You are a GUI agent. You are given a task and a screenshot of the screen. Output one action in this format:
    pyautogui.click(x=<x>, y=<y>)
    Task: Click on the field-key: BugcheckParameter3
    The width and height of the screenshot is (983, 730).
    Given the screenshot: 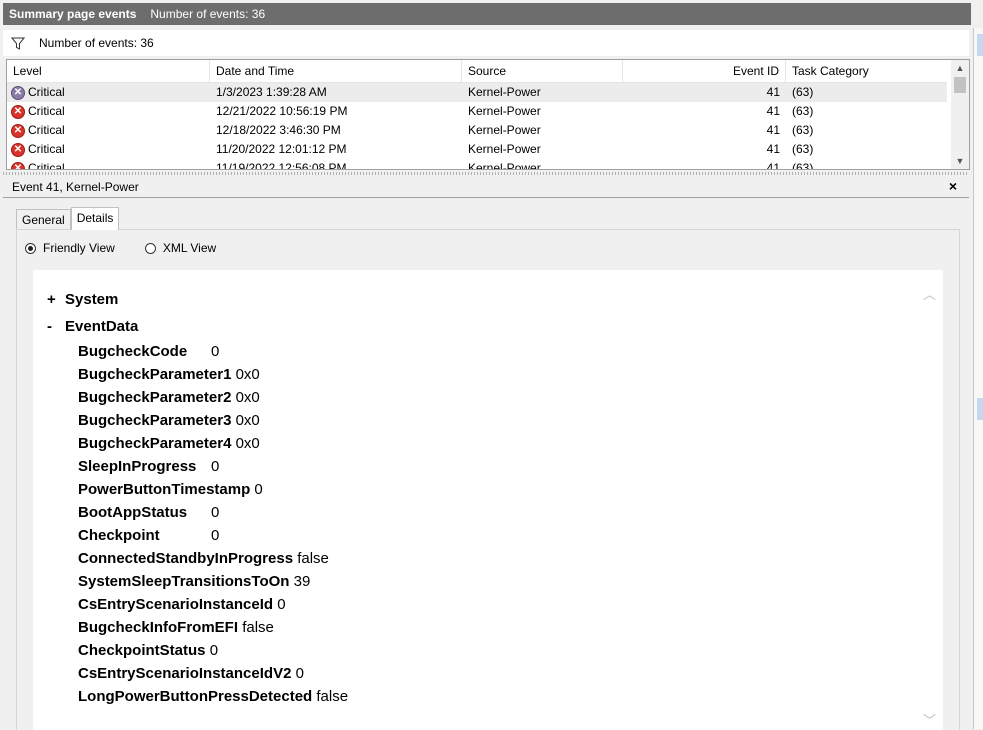 What is the action you would take?
    pyautogui.click(x=155, y=420)
    